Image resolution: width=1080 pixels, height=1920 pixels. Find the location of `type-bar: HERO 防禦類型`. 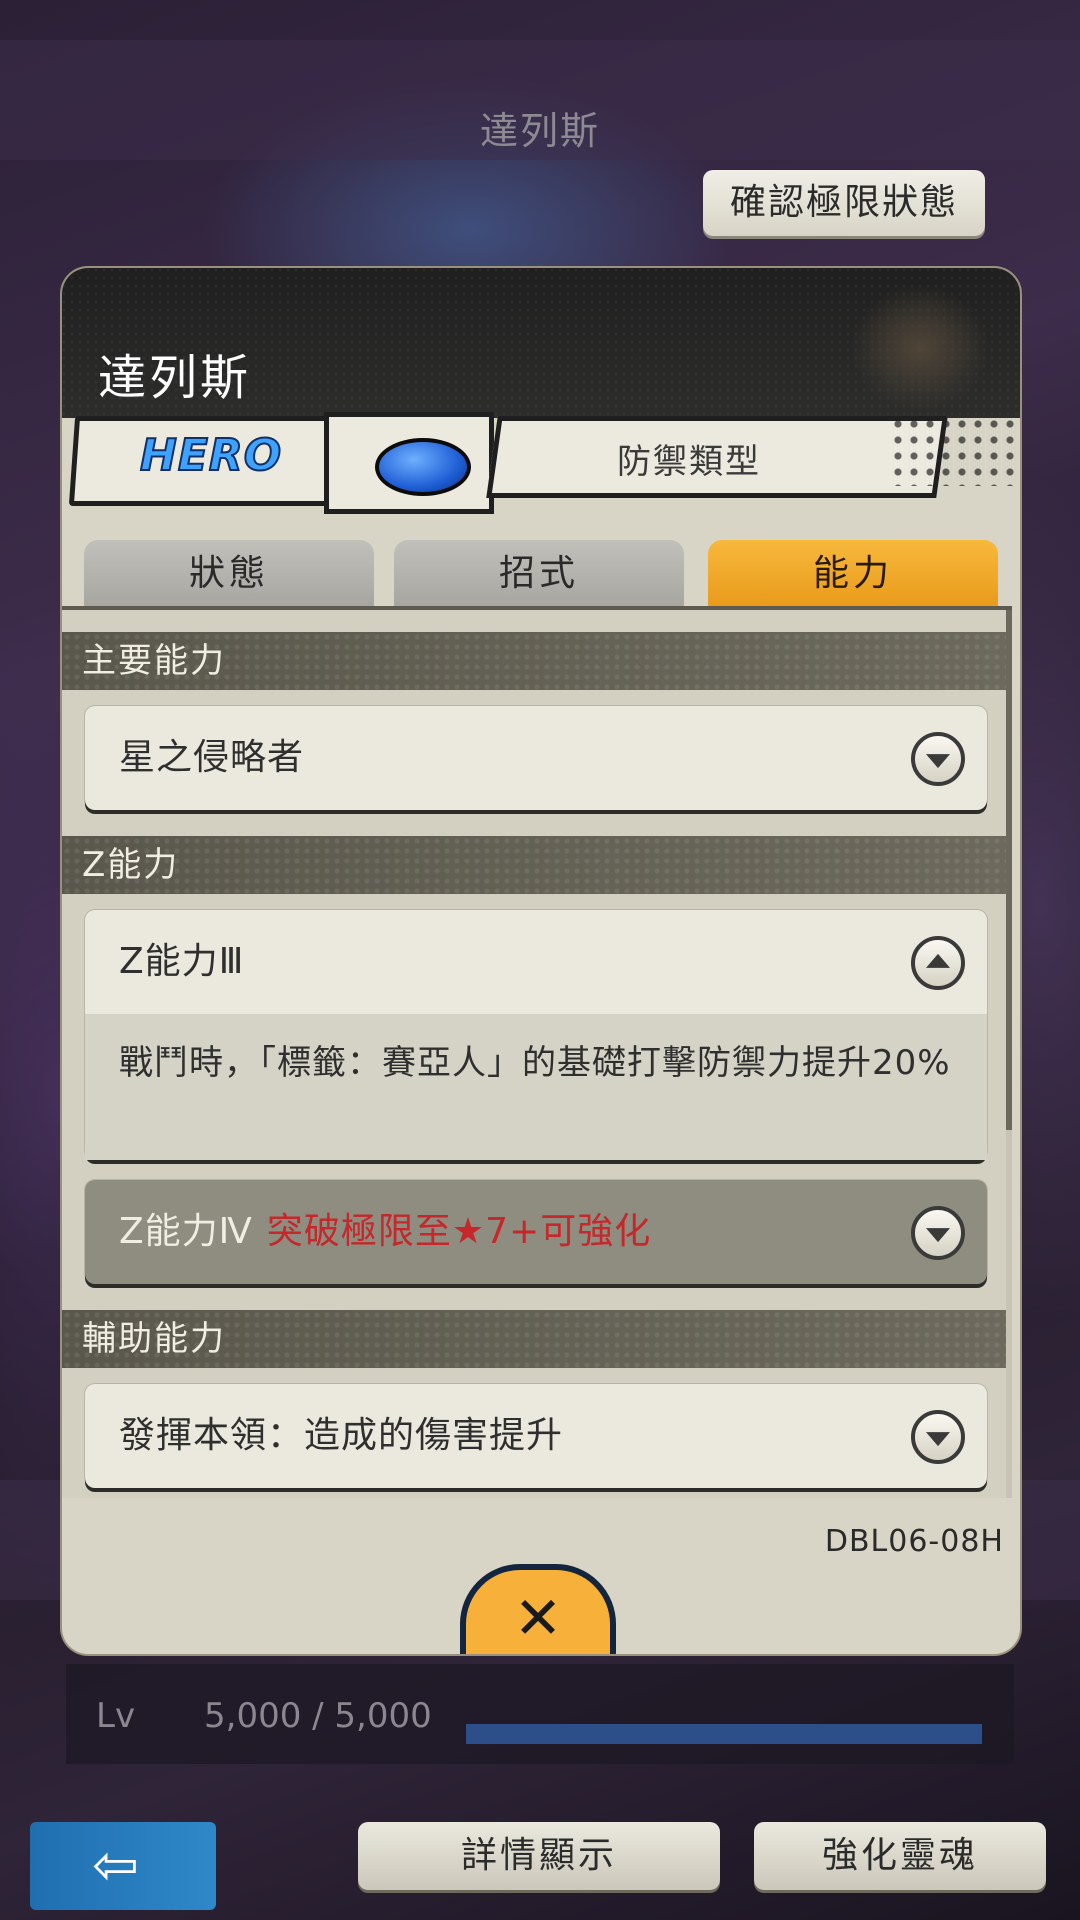

type-bar: HERO 防禦類型 is located at coordinates (541, 468).